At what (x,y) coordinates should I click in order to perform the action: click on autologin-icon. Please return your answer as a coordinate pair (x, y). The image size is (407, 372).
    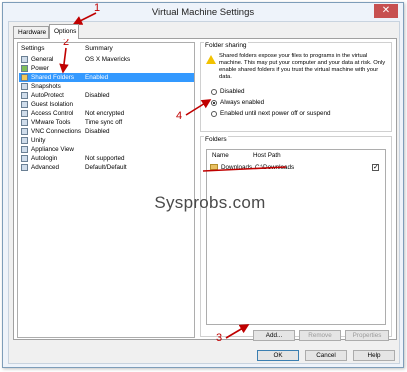
    Looking at the image, I should click on (24, 158).